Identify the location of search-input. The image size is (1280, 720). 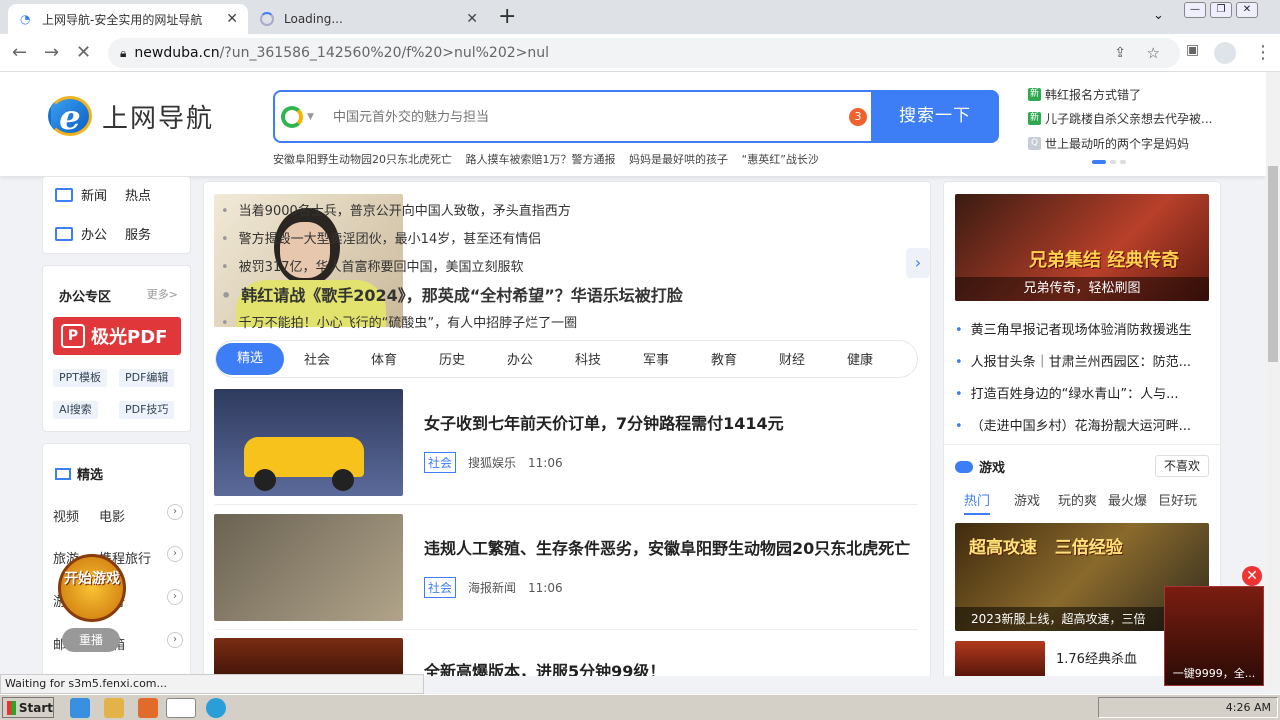
(583, 117).